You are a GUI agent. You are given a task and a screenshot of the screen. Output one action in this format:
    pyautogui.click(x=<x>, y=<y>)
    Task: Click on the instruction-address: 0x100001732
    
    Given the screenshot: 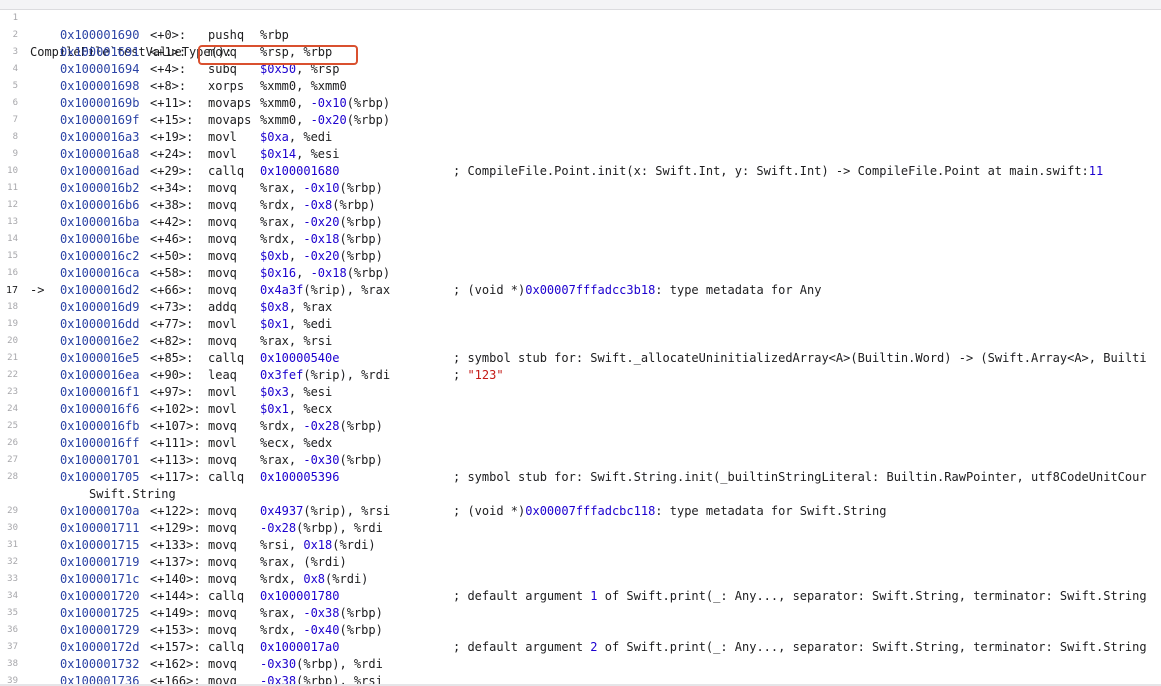 What is the action you would take?
    pyautogui.click(x=100, y=664)
    